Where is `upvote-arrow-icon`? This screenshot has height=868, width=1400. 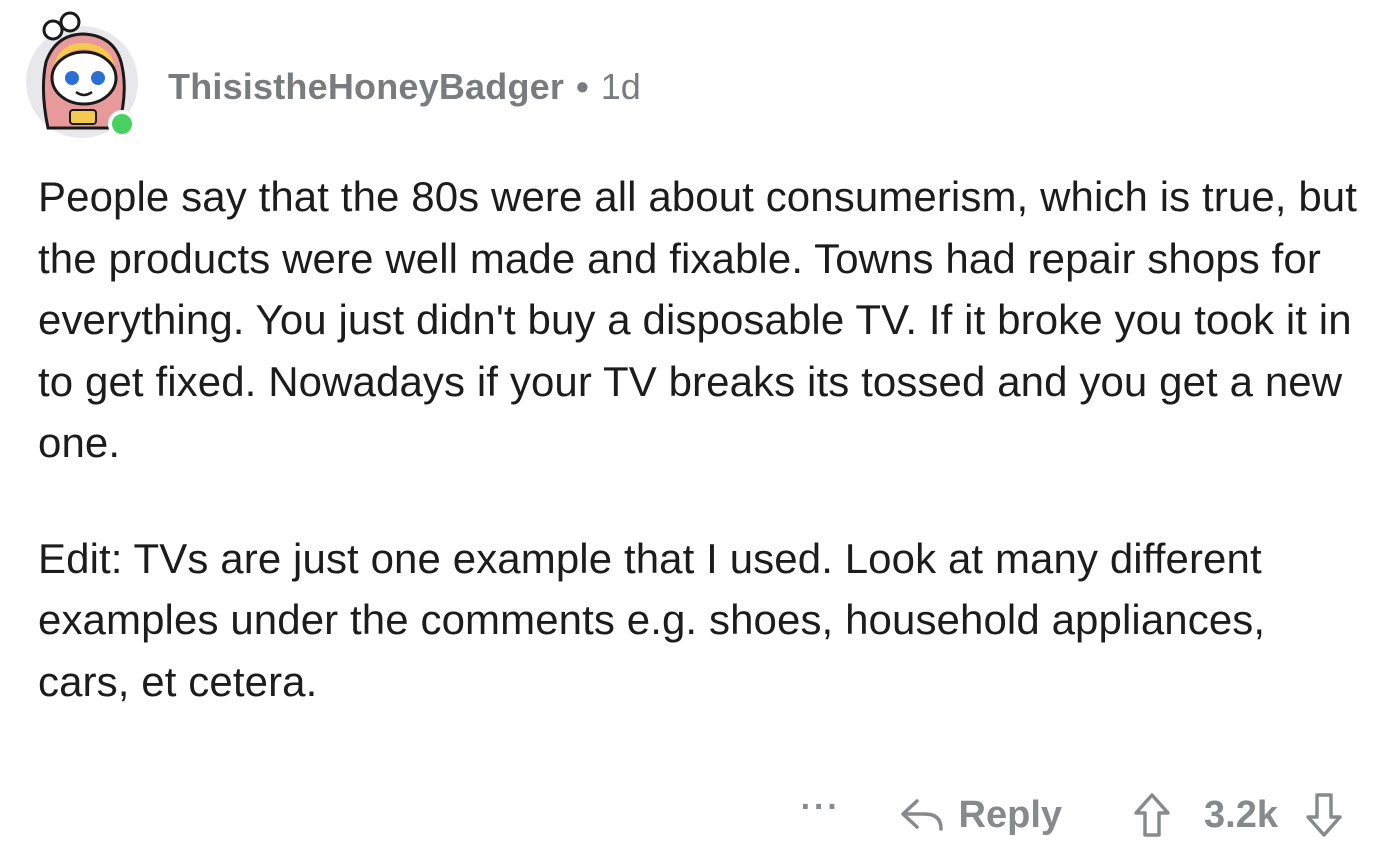 upvote-arrow-icon is located at coordinates (1152, 815).